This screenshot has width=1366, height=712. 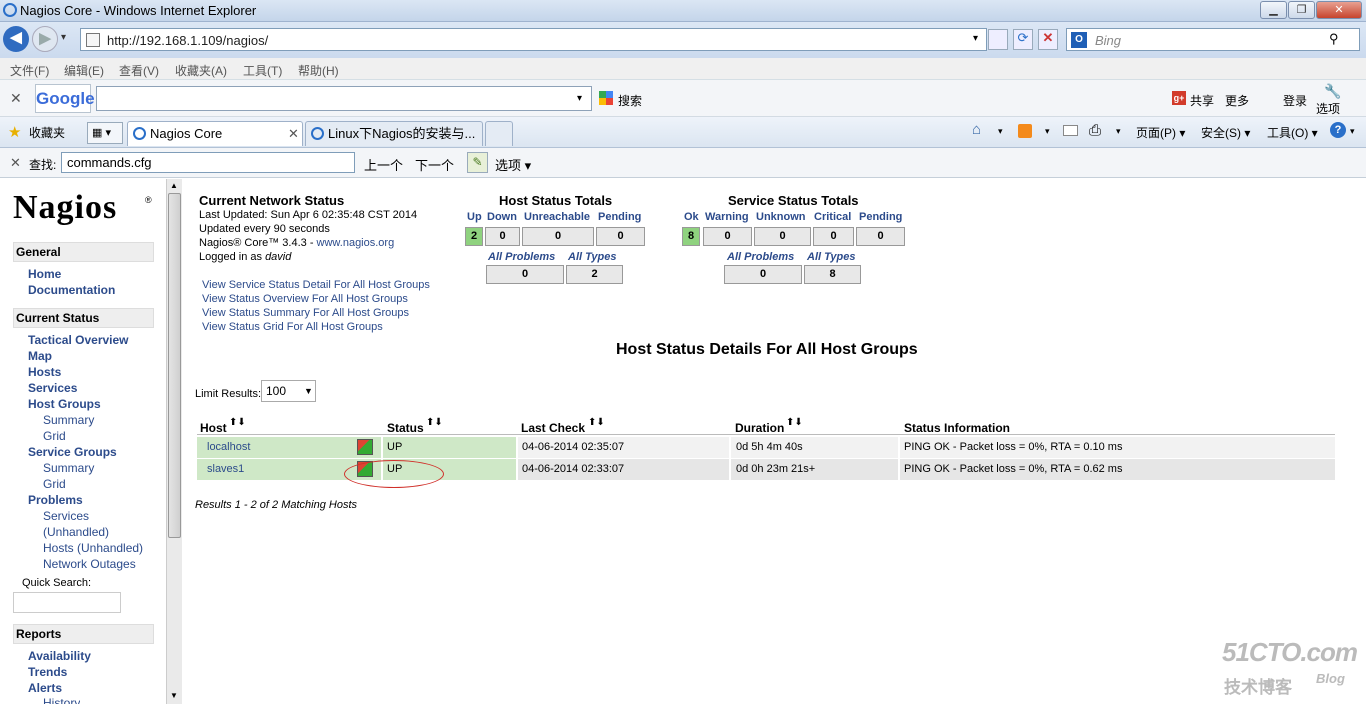 I want to click on favorites-button: 收藏夹, so click(x=47, y=132).